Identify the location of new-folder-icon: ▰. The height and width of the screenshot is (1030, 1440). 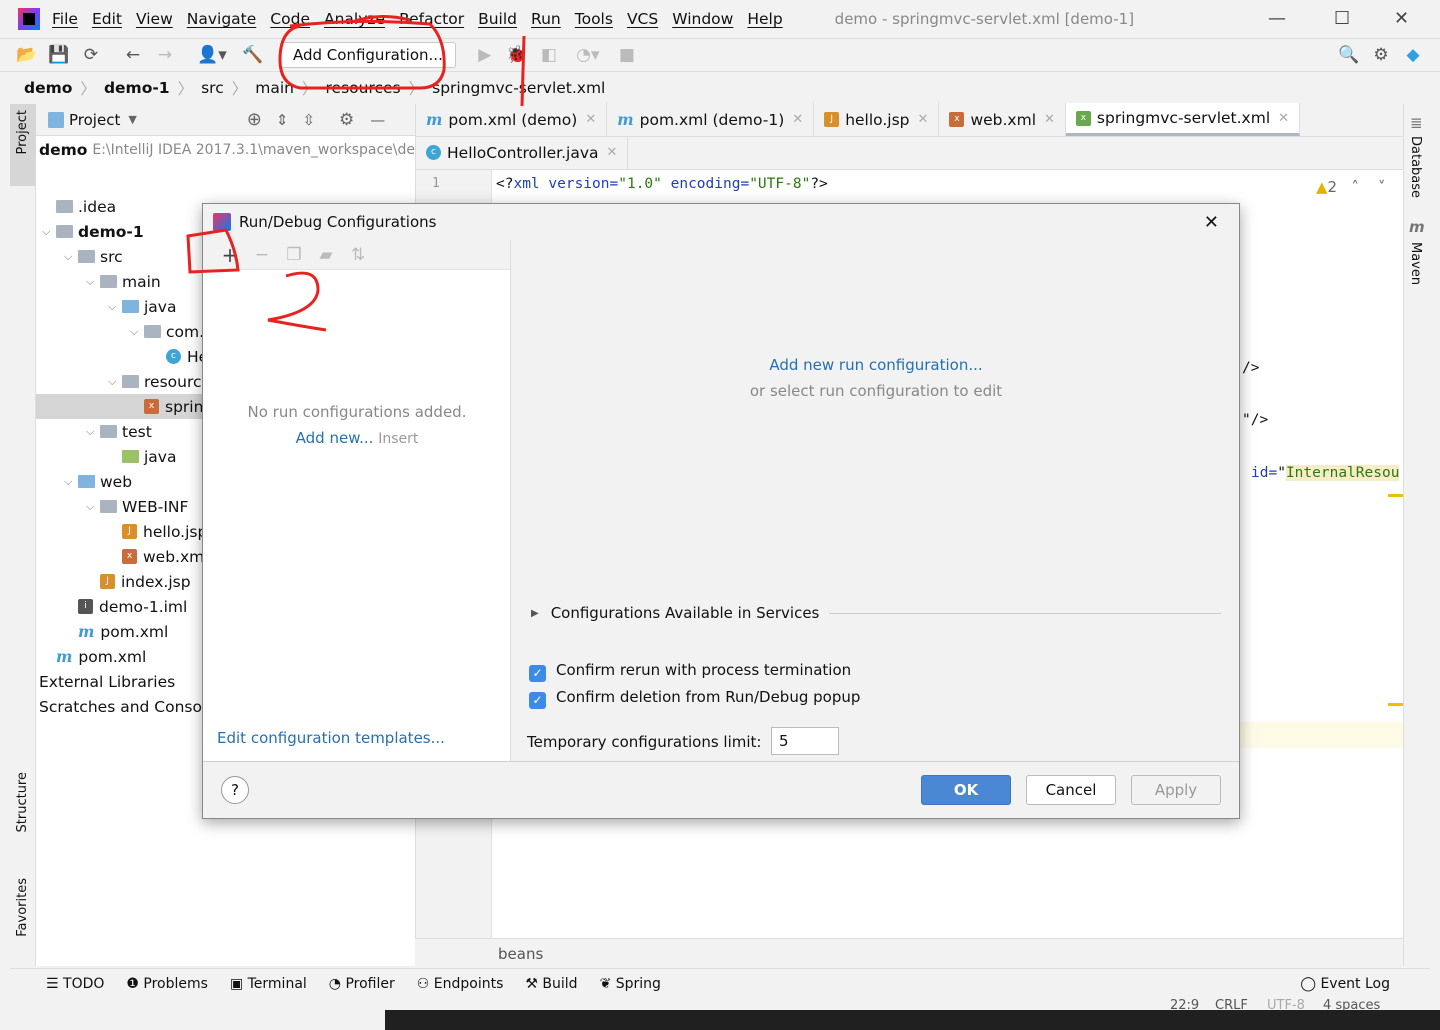
(326, 255).